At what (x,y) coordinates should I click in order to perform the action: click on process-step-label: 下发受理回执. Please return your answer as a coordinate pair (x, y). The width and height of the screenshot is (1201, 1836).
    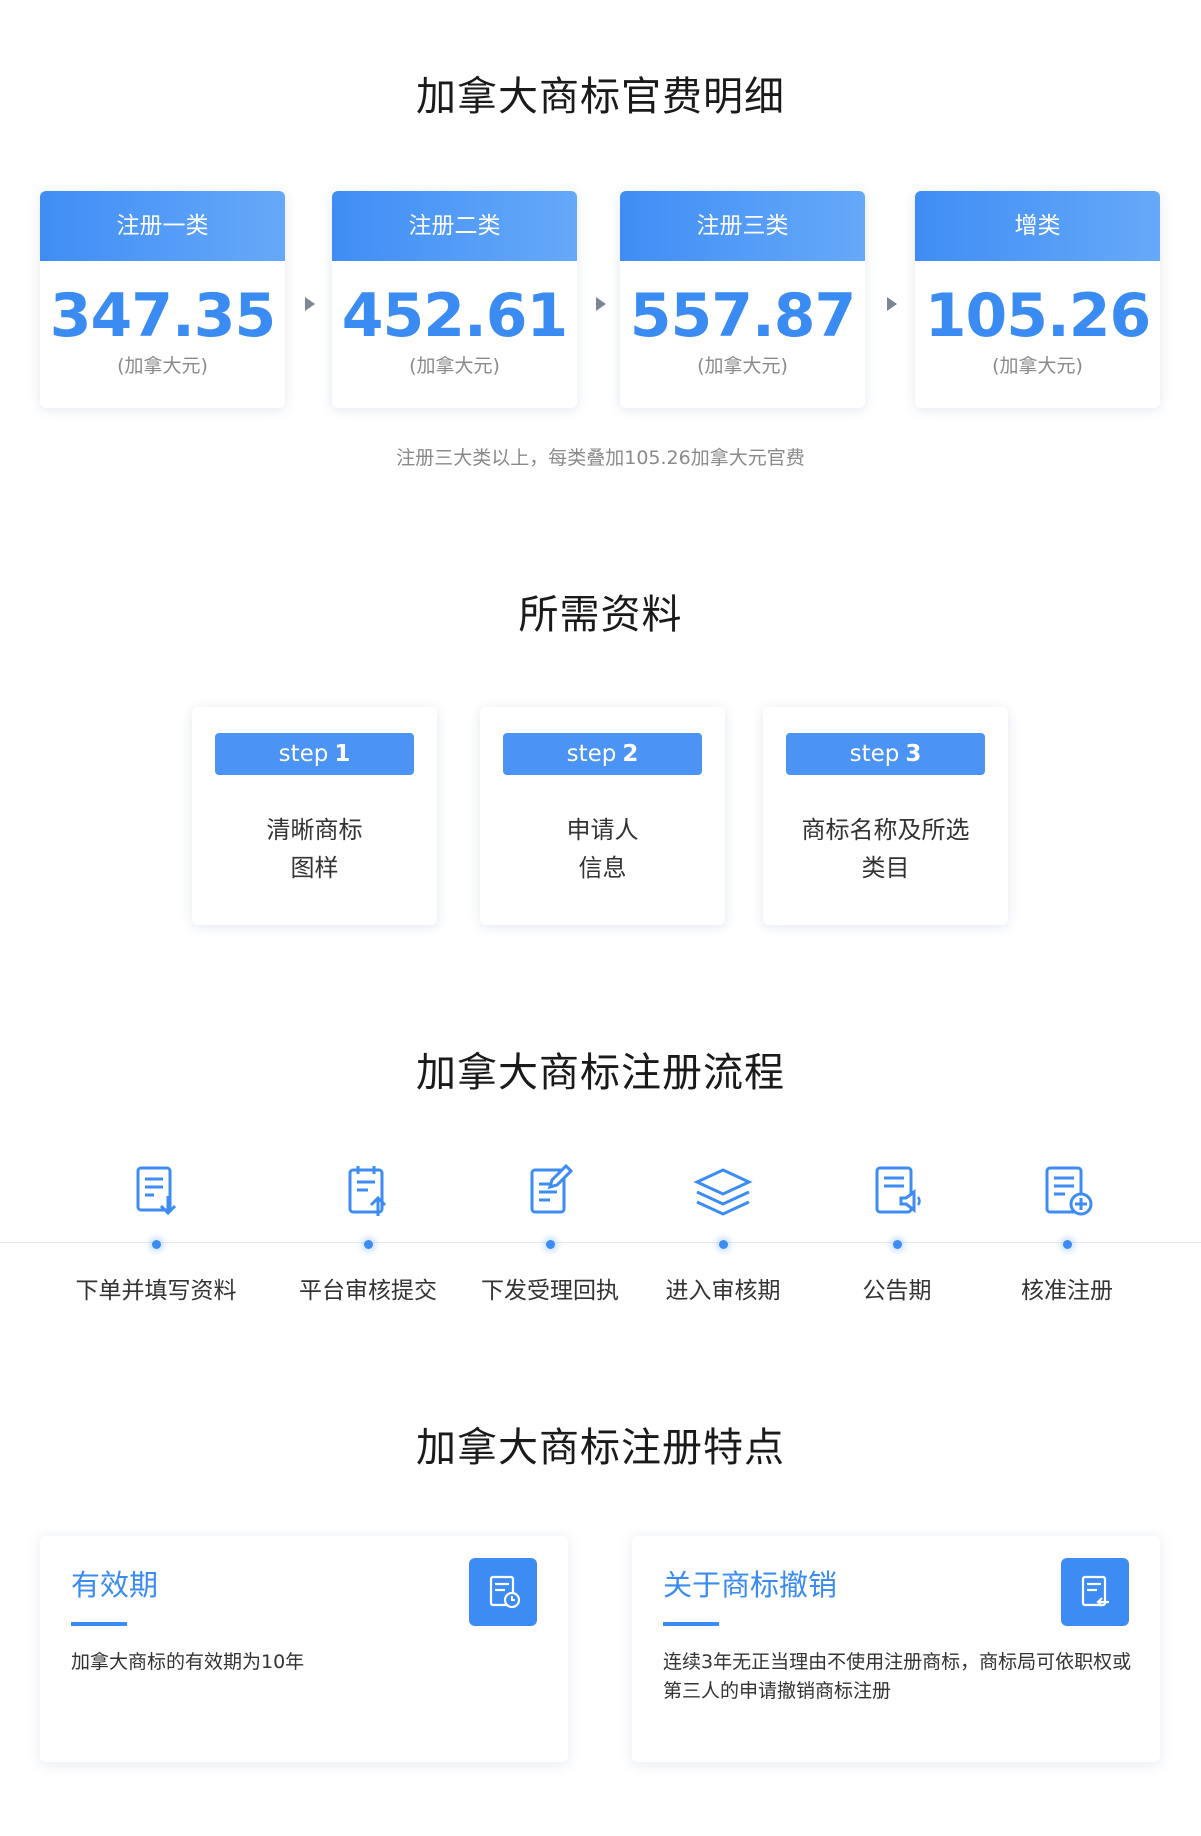
    Looking at the image, I should click on (550, 1291).